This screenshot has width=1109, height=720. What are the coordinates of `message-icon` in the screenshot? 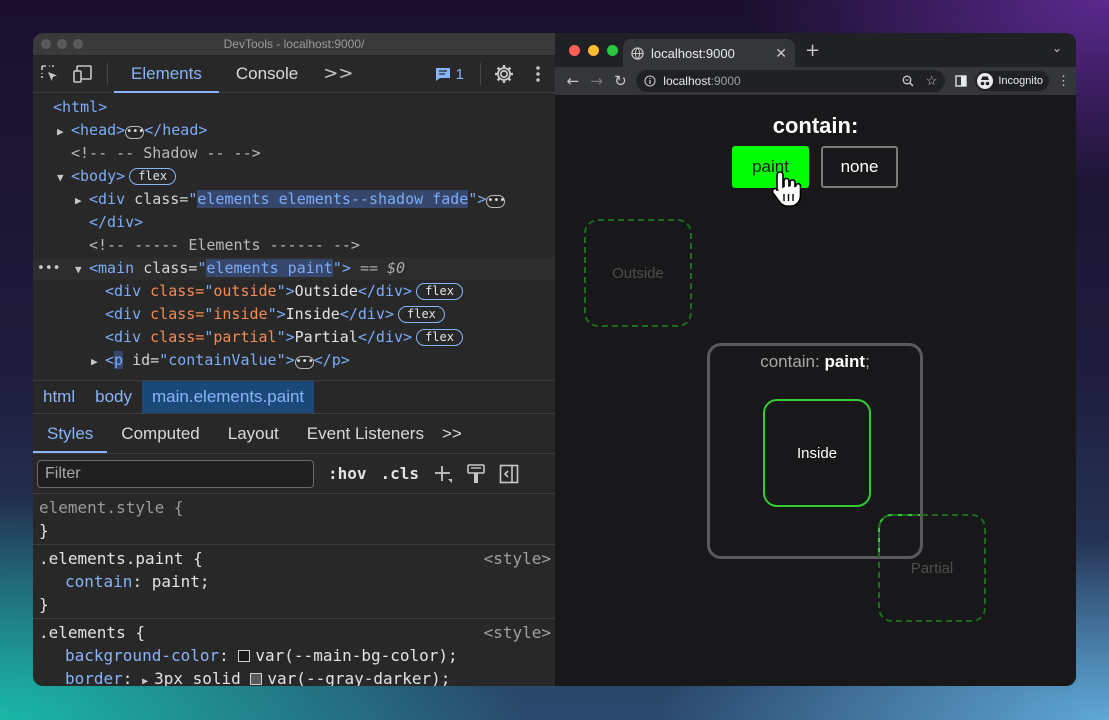 It's located at (442, 74).